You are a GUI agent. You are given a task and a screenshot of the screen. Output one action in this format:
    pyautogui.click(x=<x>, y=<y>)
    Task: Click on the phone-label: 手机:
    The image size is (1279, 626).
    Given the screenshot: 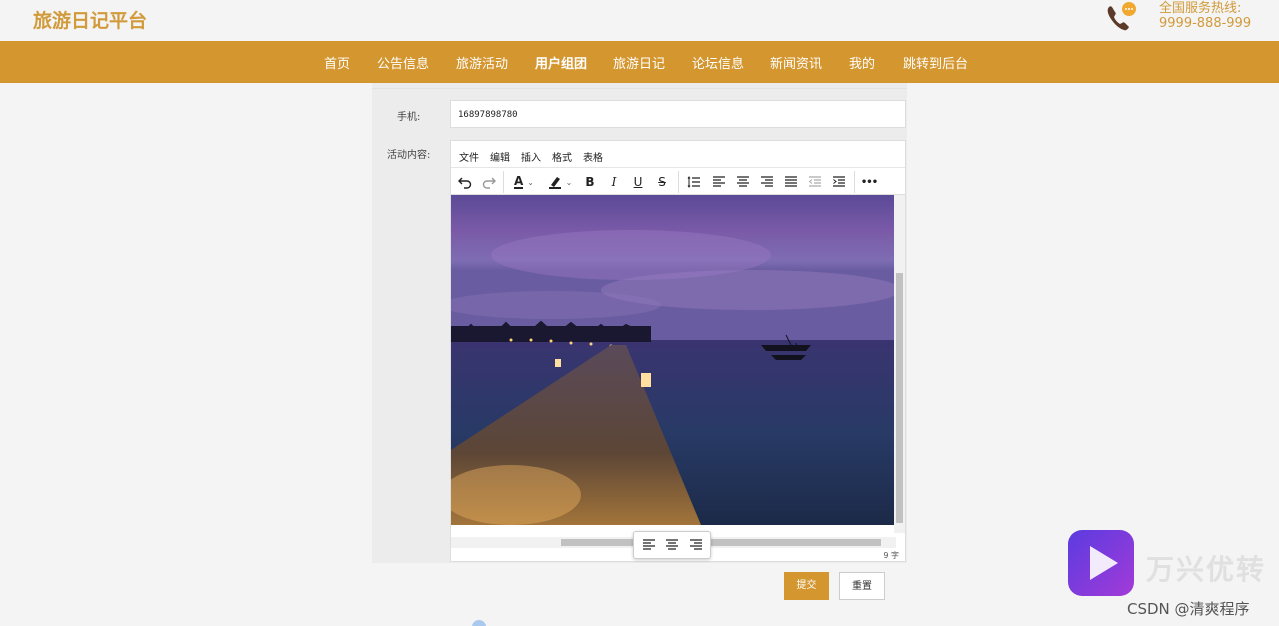 What is the action you would take?
    pyautogui.click(x=409, y=117)
    